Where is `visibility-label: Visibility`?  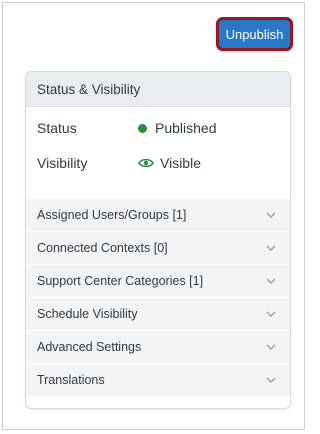 visibility-label: Visibility is located at coordinates (62, 163).